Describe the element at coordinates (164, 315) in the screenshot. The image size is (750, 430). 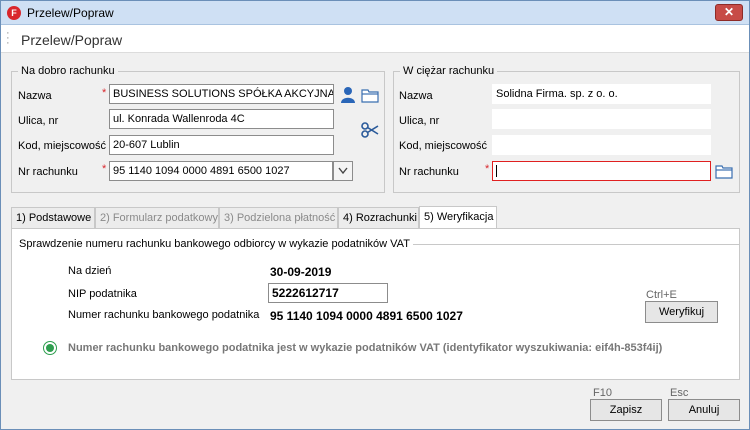
I see `account-number-label: Numer rachunku bankowego podatnika` at that location.